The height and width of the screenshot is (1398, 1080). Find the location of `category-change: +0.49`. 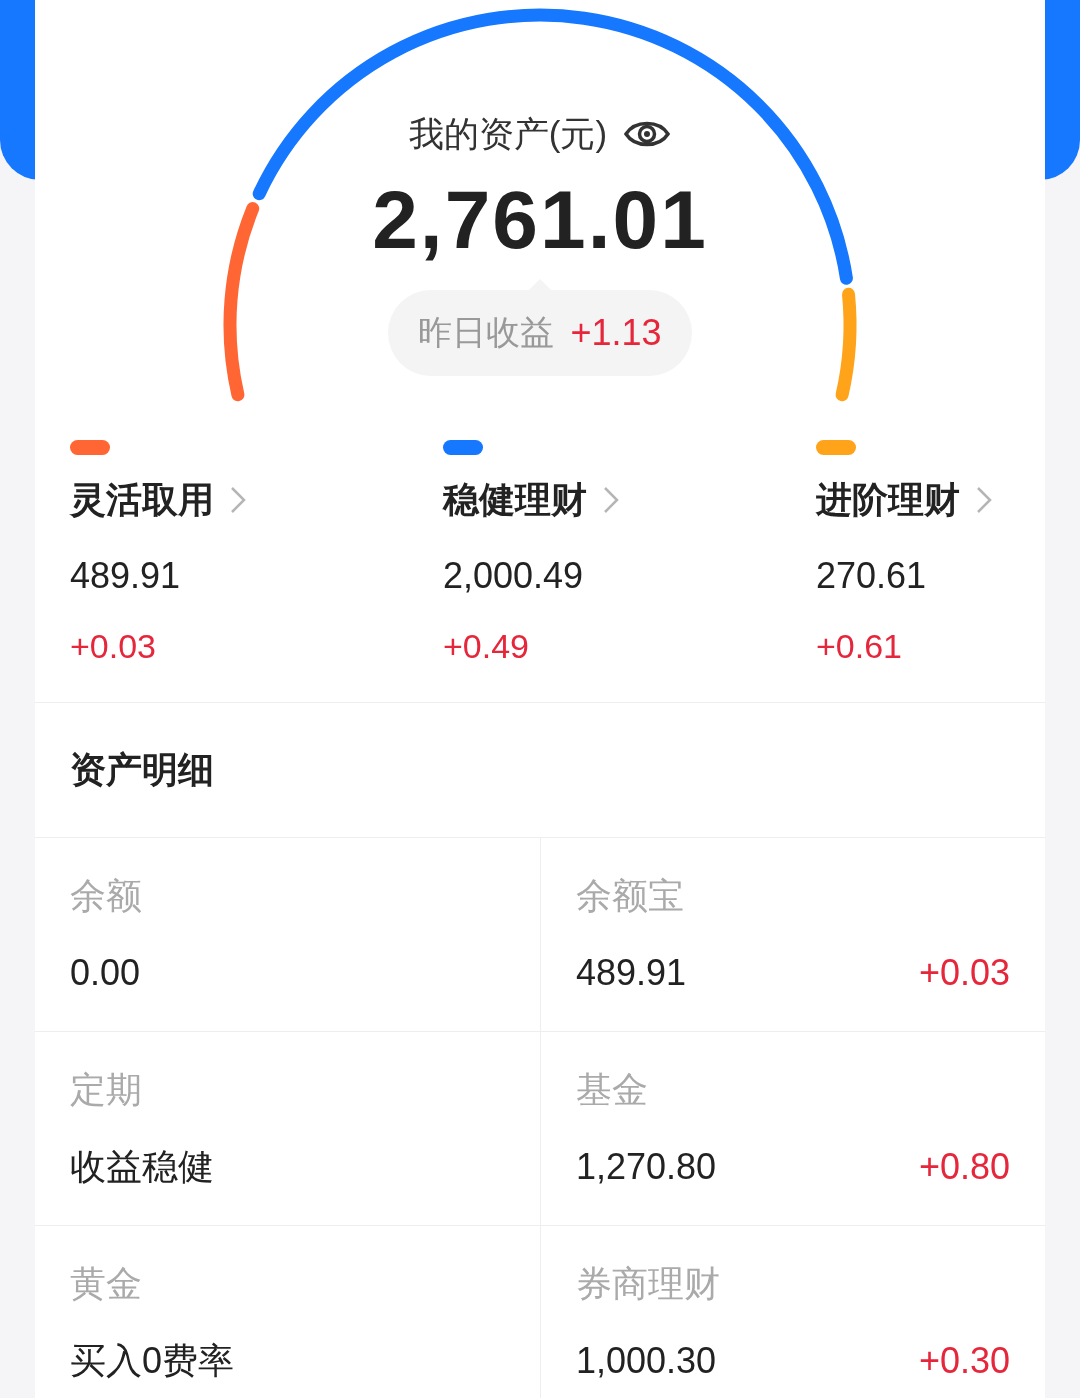

category-change: +0.49 is located at coordinates (486, 646).